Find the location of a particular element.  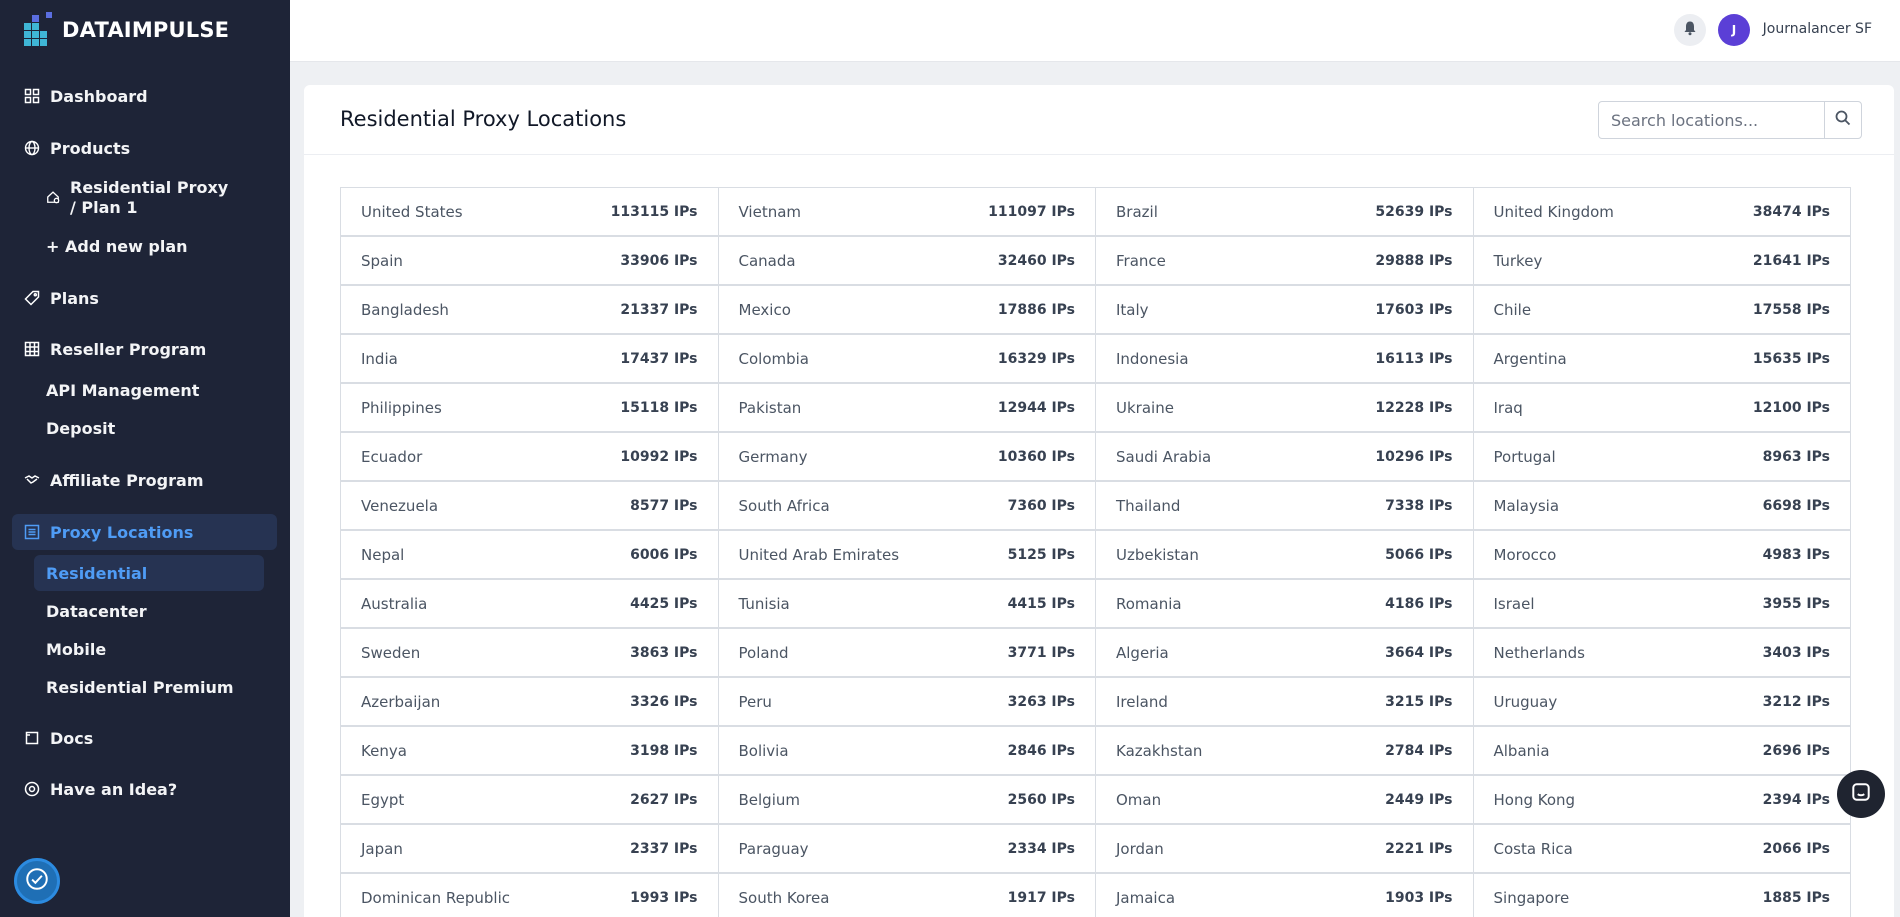

notifications-button is located at coordinates (1690, 30).